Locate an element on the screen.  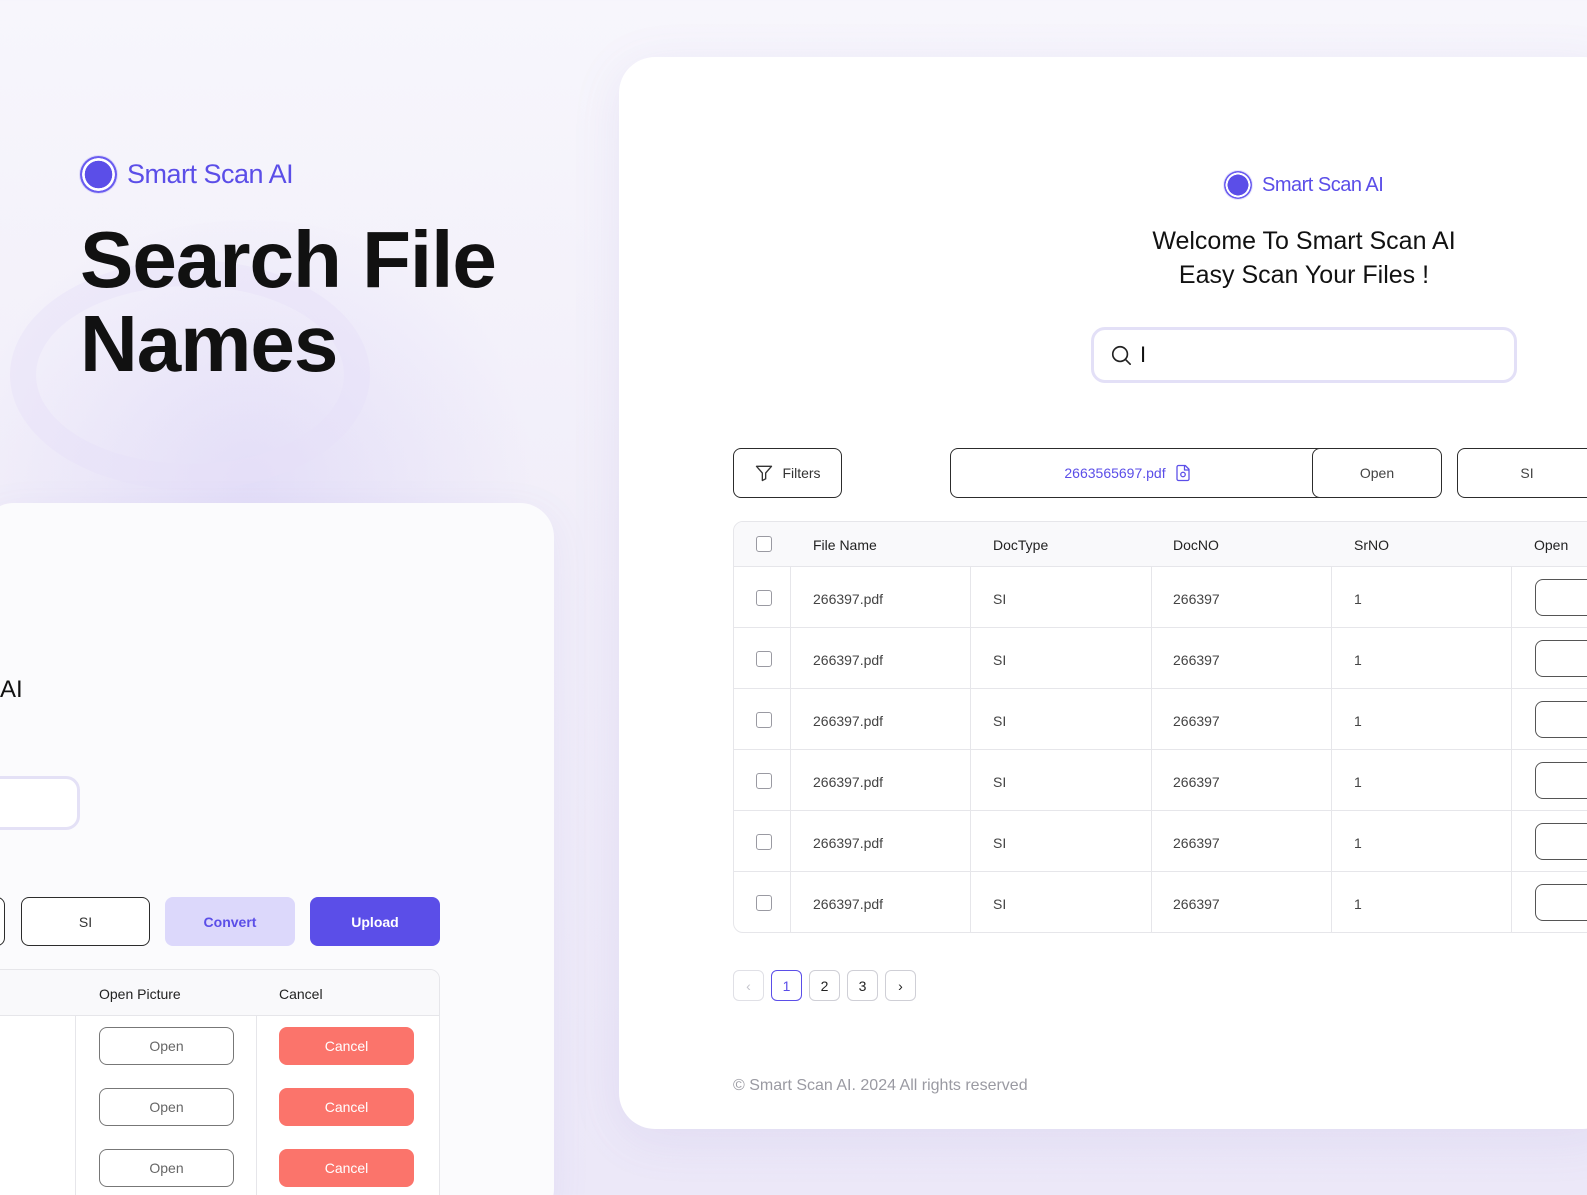
header-open-picture: Open Picture is located at coordinates (140, 994).